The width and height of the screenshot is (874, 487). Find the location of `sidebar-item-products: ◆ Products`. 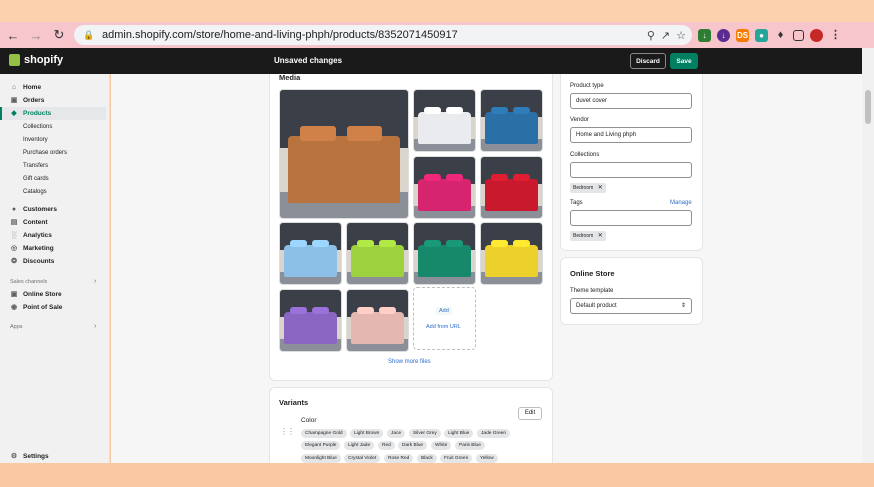

sidebar-item-products: ◆ Products is located at coordinates (53, 113).